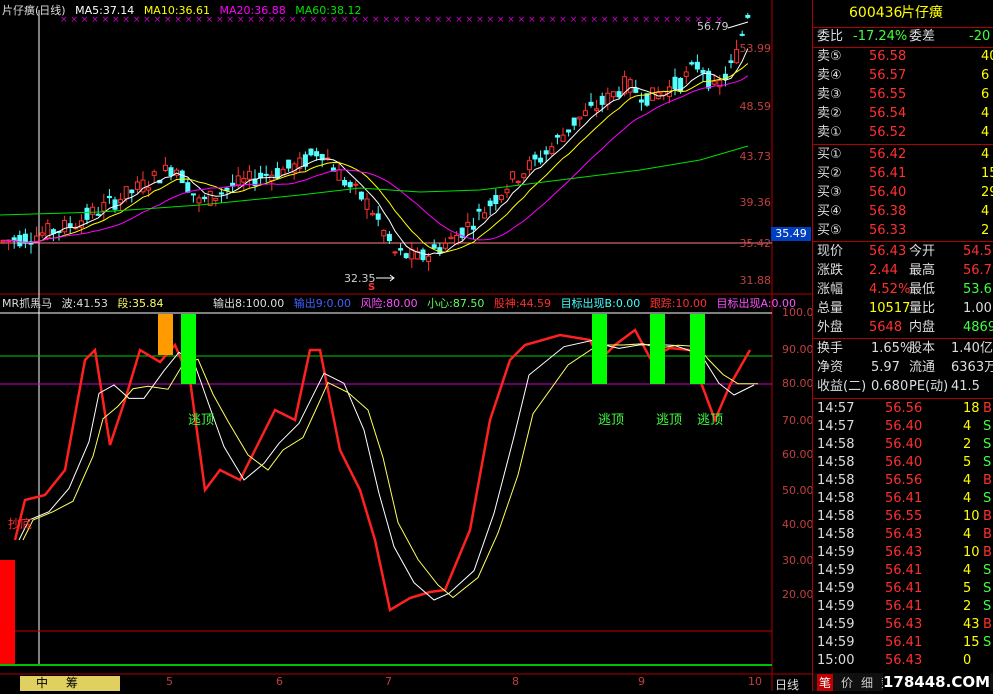  Describe the element at coordinates (847, 682) in the screenshot. I see `tab-jia: 价` at that location.